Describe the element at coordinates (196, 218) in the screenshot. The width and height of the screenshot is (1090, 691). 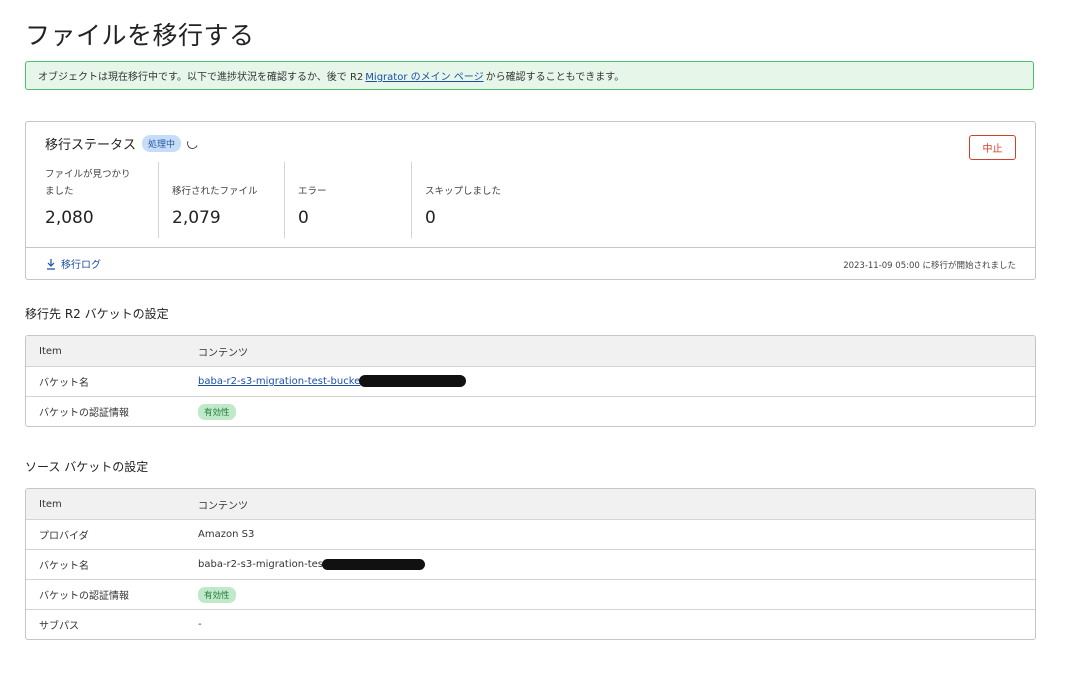
I see `stat-value: 2,079` at that location.